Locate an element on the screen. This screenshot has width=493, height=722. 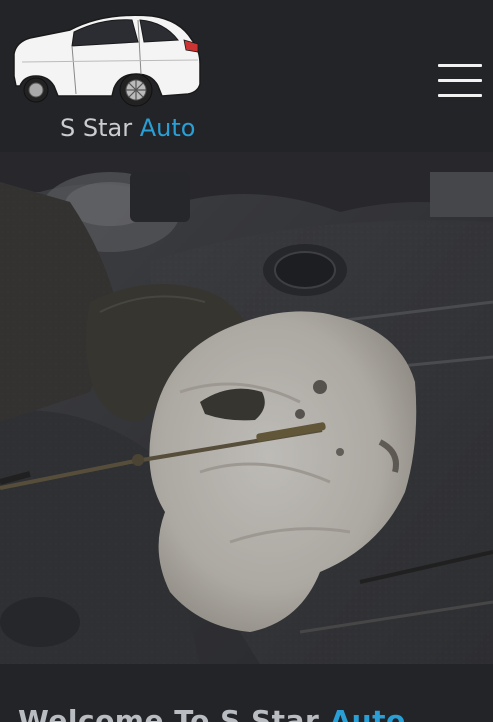
welcome-heading-prefix: Welcome To S Star is located at coordinates (169, 712).